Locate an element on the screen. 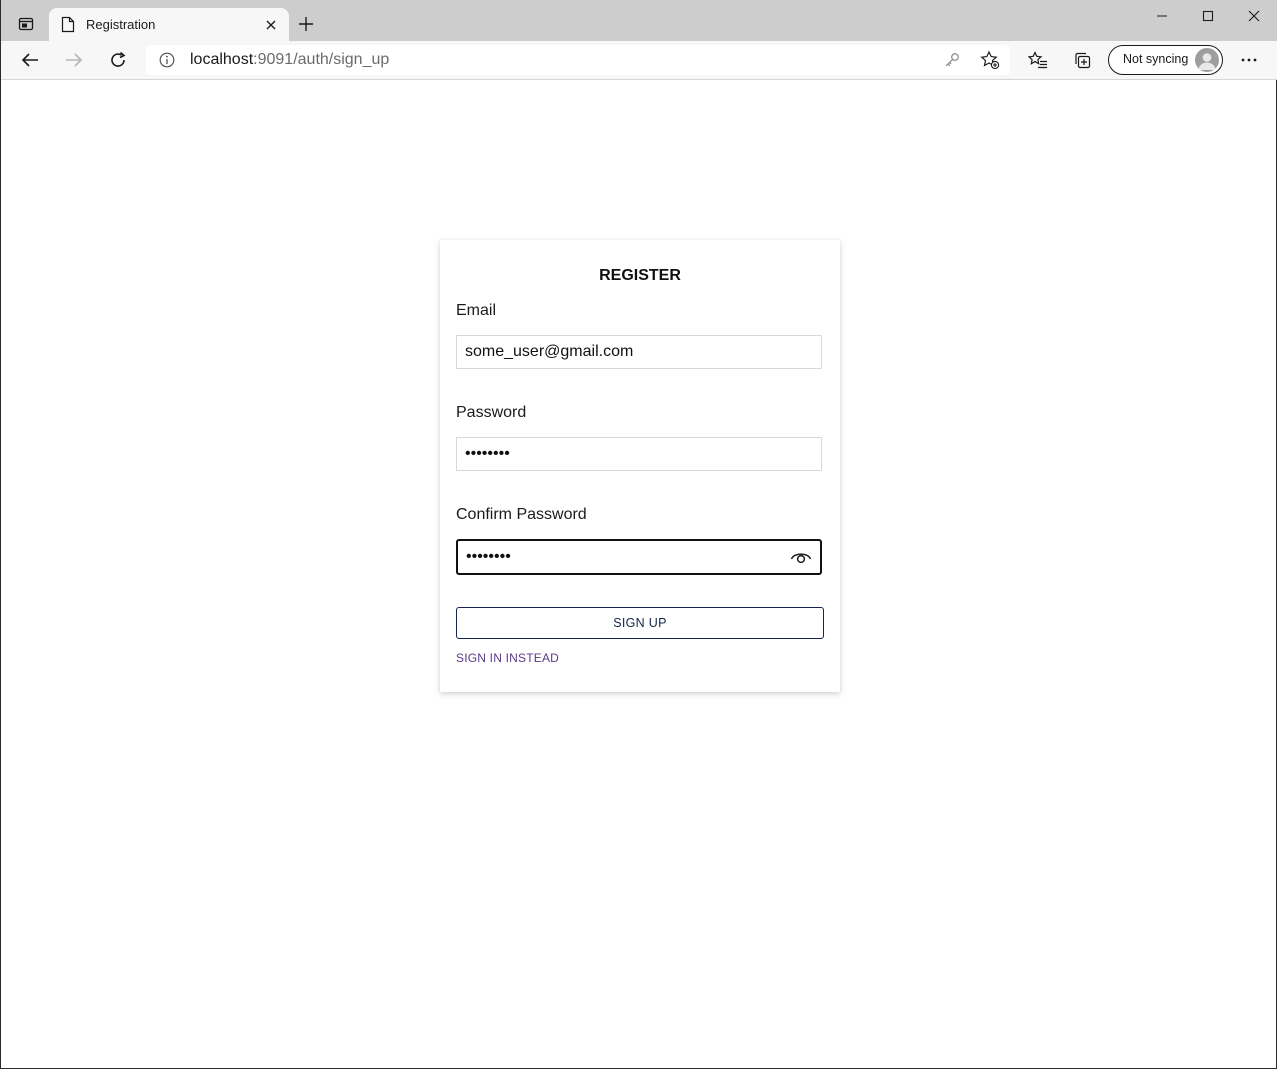 The width and height of the screenshot is (1277, 1070). url-text: localhost:9091/auth/sign_up is located at coordinates (289, 60).